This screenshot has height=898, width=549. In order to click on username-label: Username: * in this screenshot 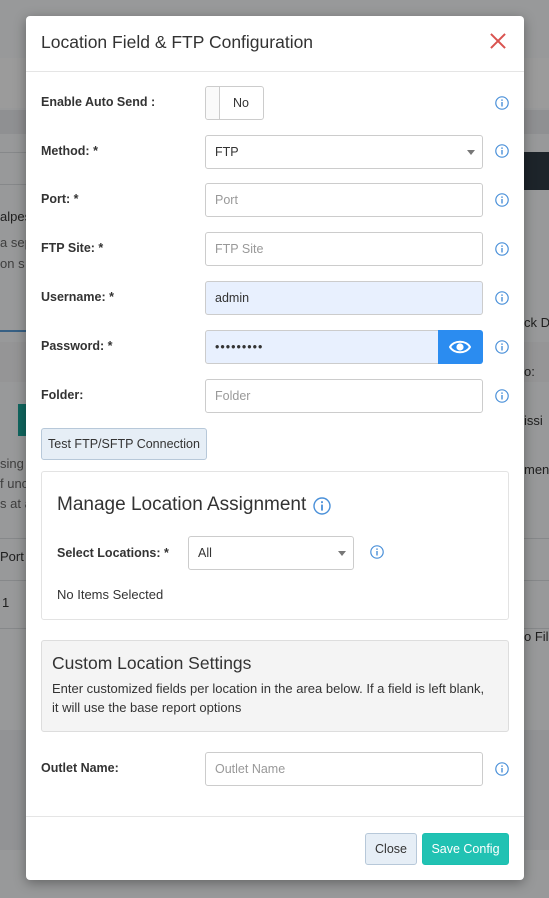, I will do `click(77, 297)`.